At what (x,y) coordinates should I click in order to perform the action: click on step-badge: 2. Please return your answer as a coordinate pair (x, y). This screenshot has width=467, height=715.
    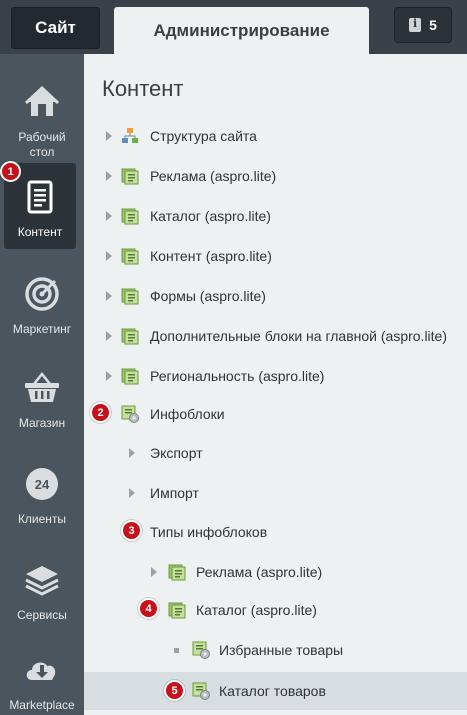
    Looking at the image, I should click on (100, 412).